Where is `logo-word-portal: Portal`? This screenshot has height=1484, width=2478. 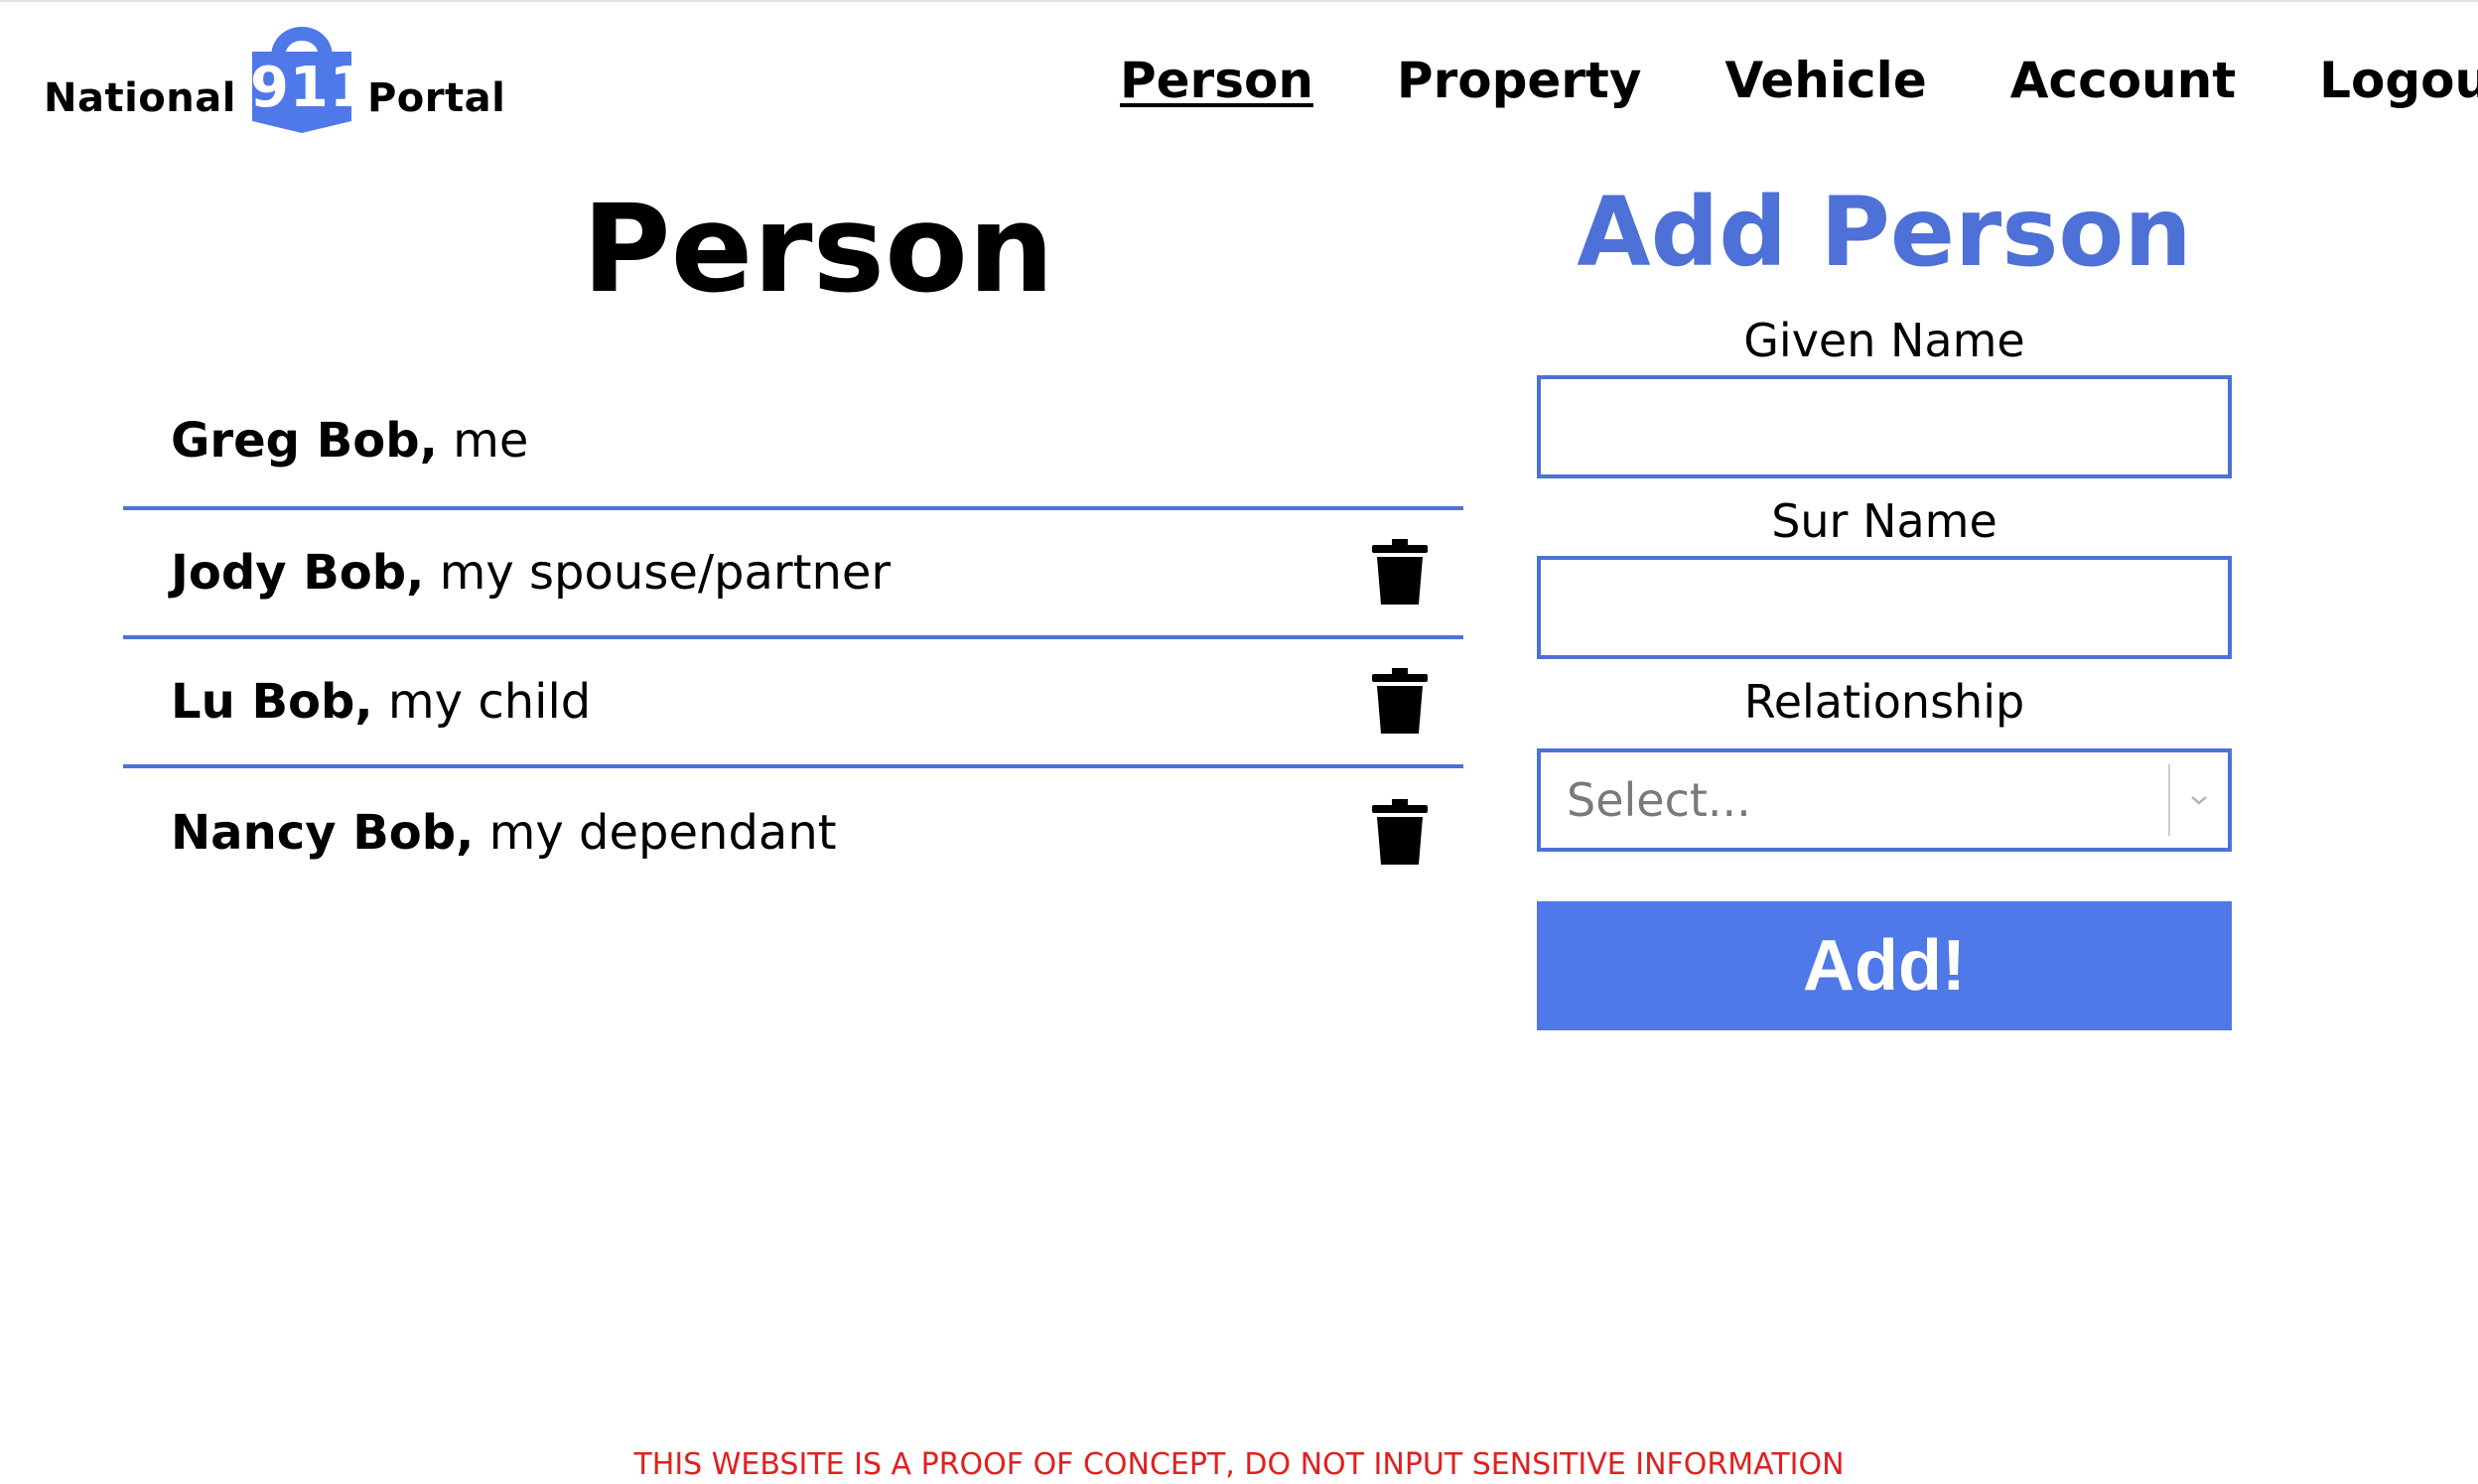 logo-word-portal: Portal is located at coordinates (436, 98).